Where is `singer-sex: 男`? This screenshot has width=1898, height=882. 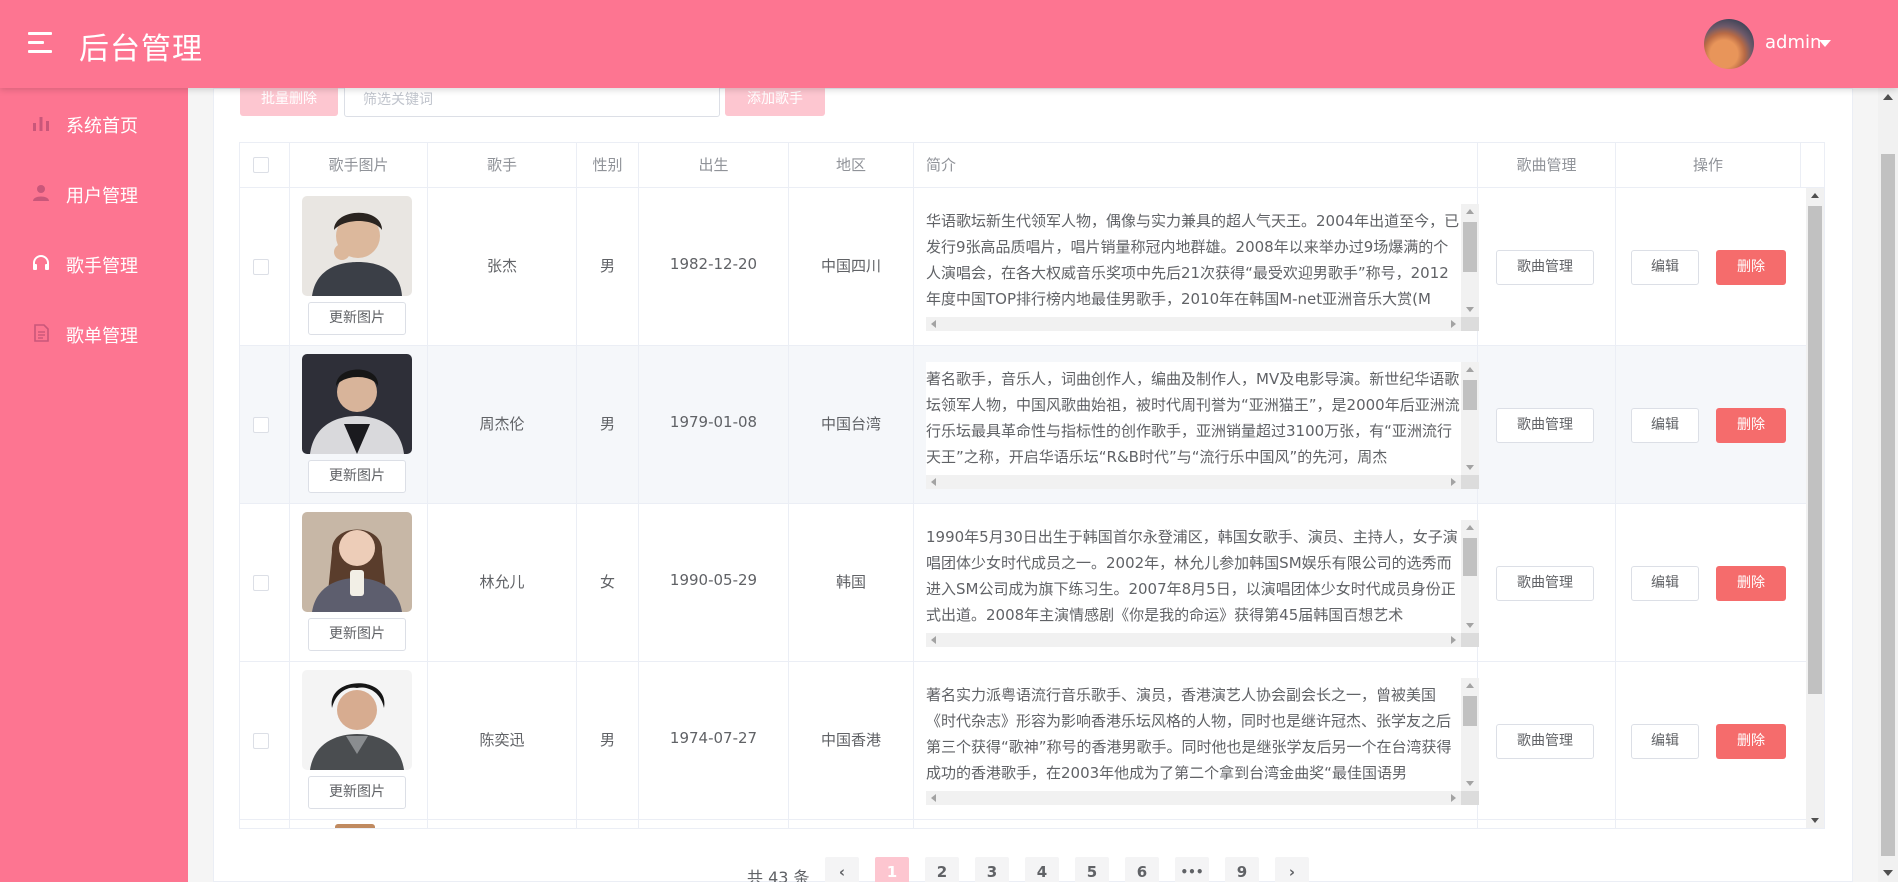
singer-sex: 男 is located at coordinates (607, 740).